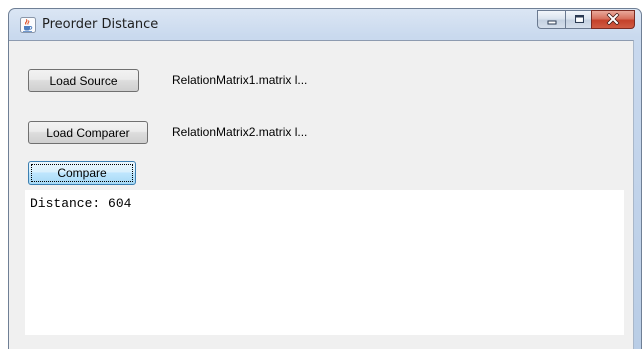  I want to click on caption-buttons, so click(586, 19).